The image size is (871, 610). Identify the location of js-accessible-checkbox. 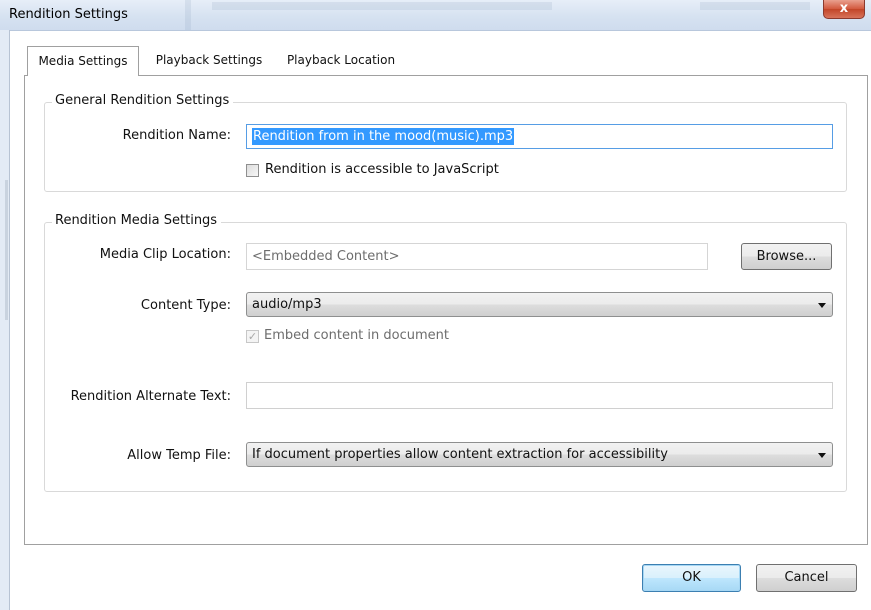
(252, 170).